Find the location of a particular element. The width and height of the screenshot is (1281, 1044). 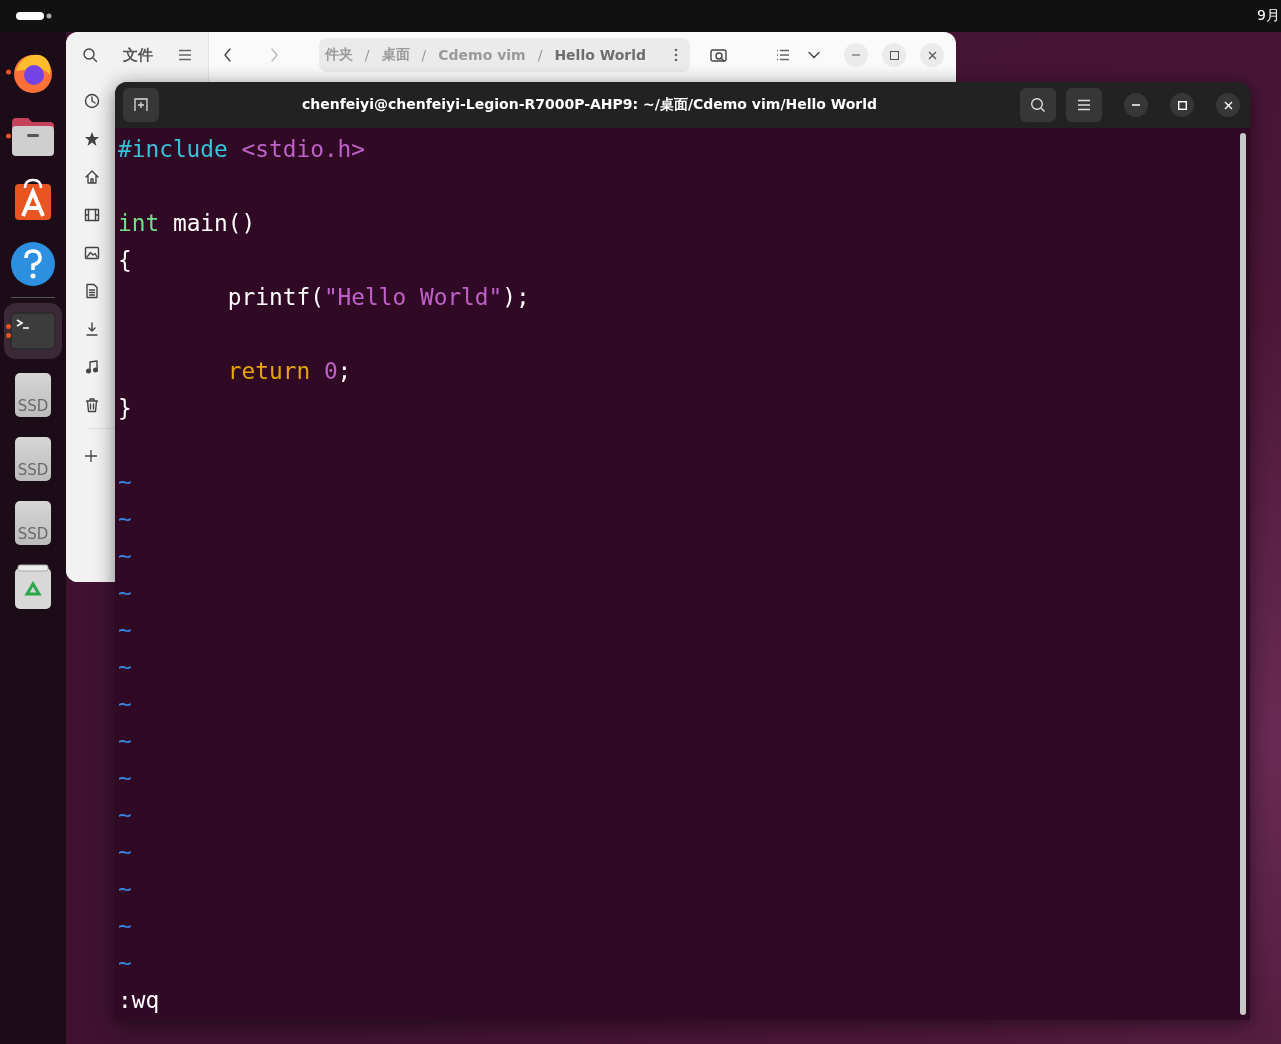

code-text: printf( is located at coordinates (275, 297).